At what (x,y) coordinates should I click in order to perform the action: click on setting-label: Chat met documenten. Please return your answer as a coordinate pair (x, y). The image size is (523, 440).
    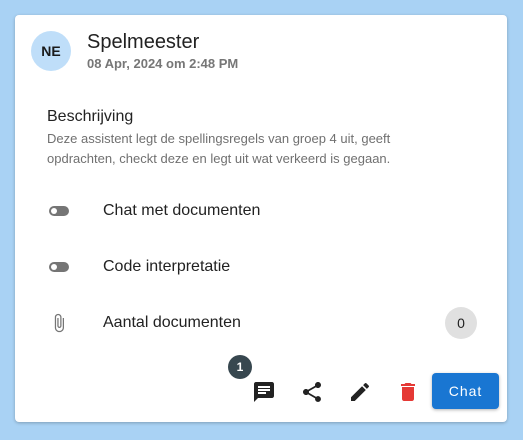
    Looking at the image, I should click on (182, 210).